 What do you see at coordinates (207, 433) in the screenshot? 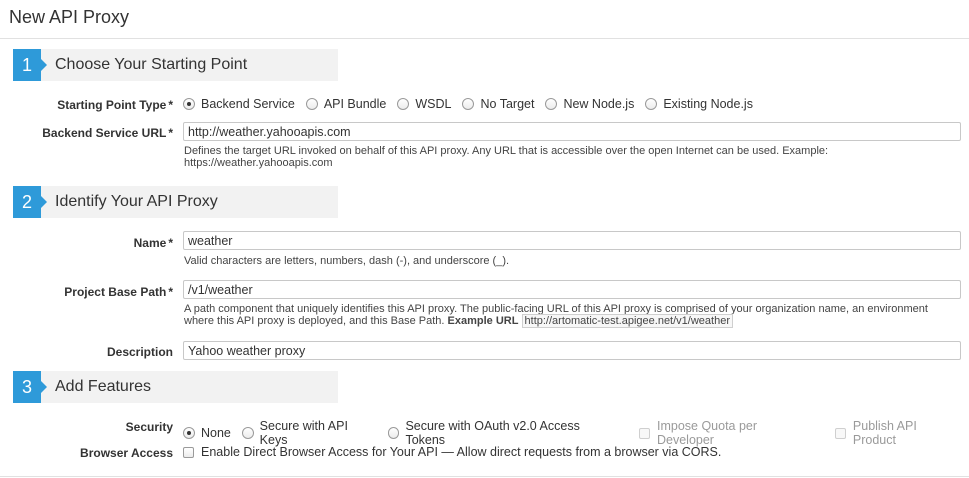
I see `radio-security-none: None` at bounding box center [207, 433].